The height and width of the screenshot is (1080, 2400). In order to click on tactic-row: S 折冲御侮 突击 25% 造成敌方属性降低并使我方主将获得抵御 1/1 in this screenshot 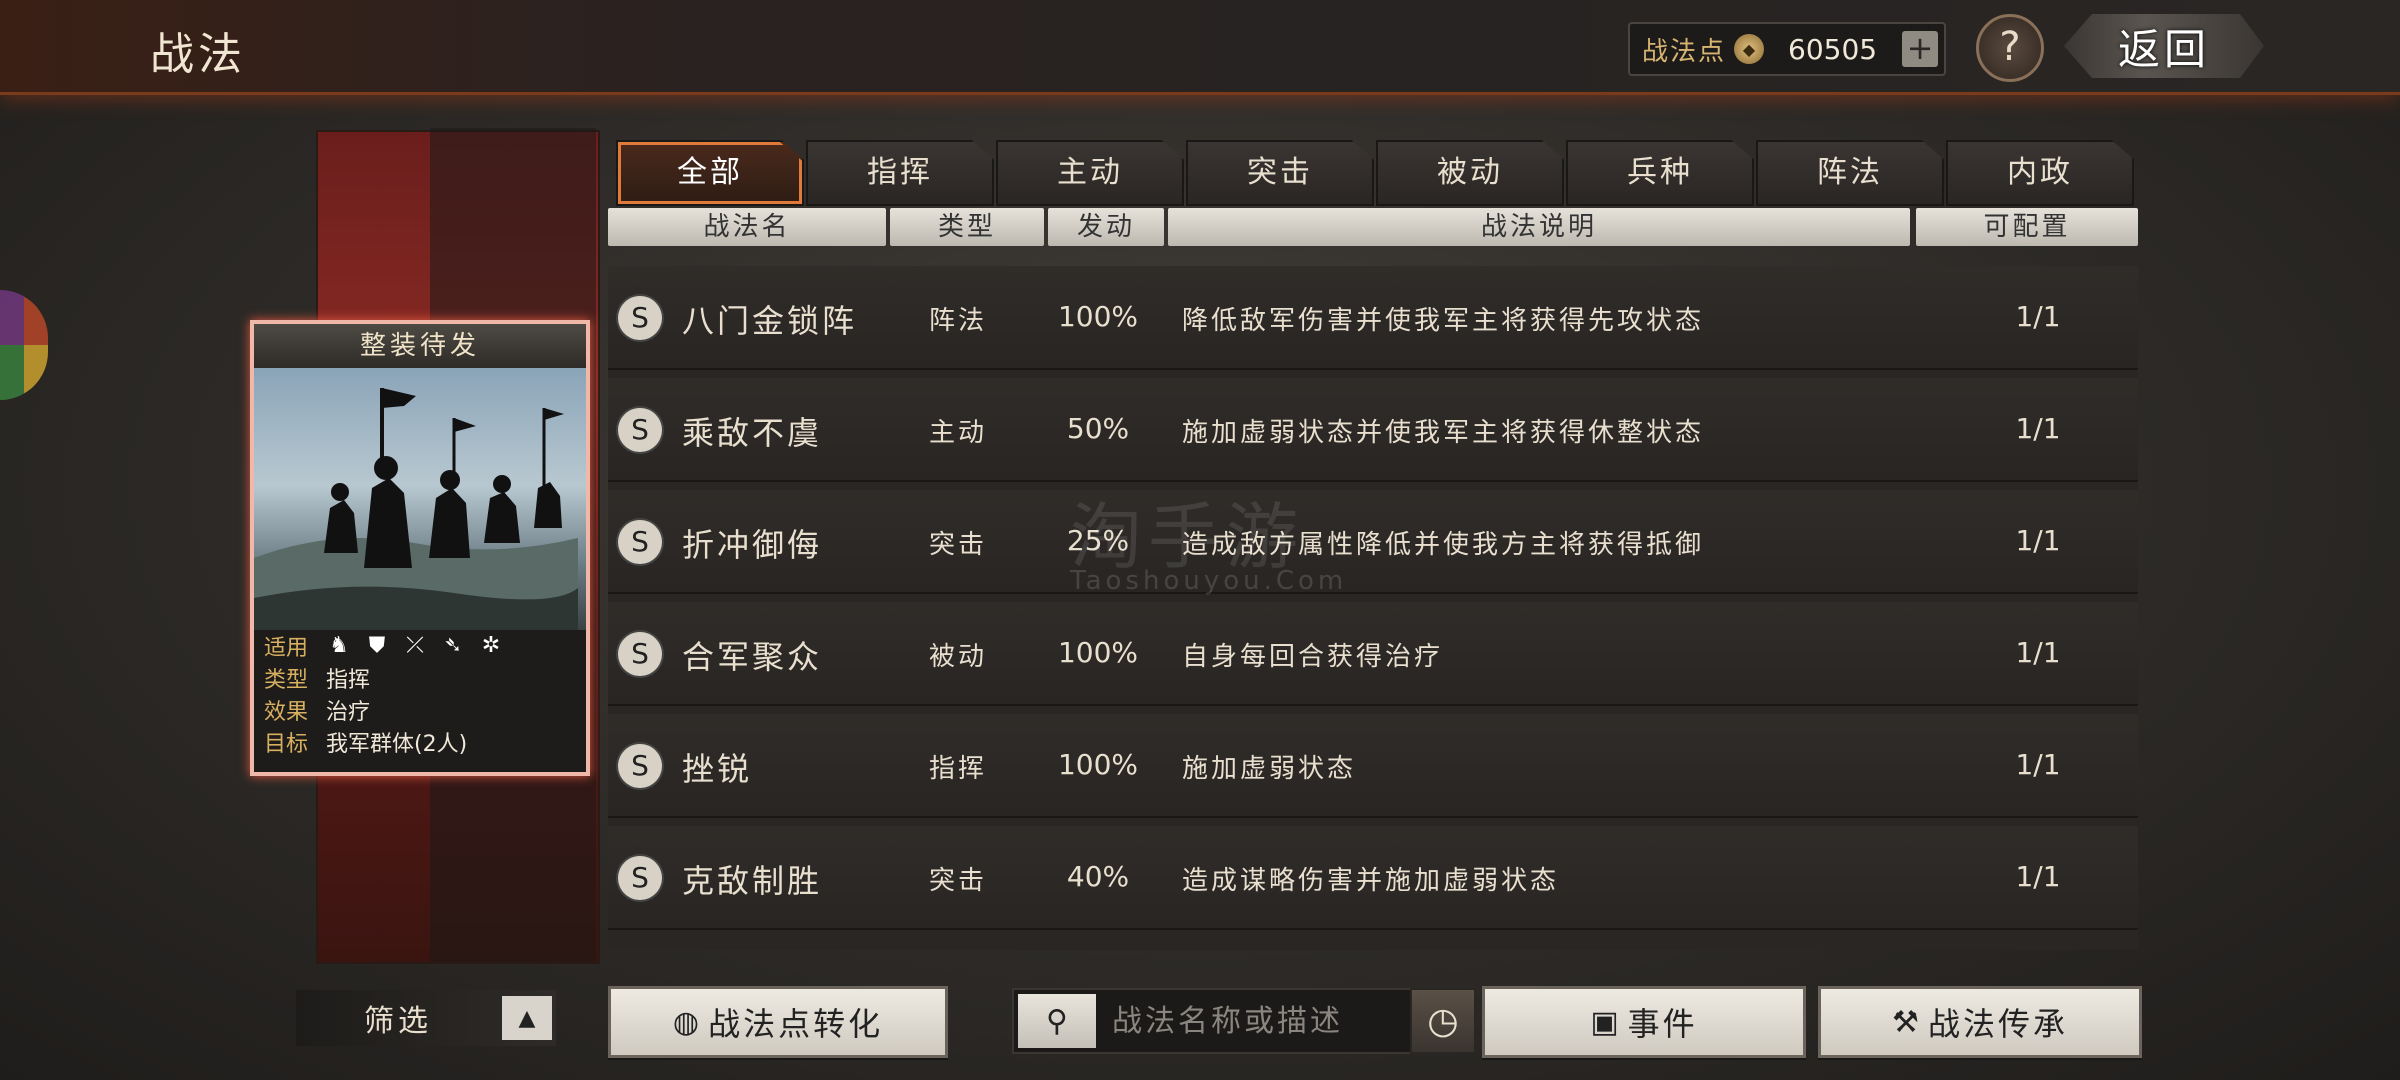, I will do `click(1373, 542)`.